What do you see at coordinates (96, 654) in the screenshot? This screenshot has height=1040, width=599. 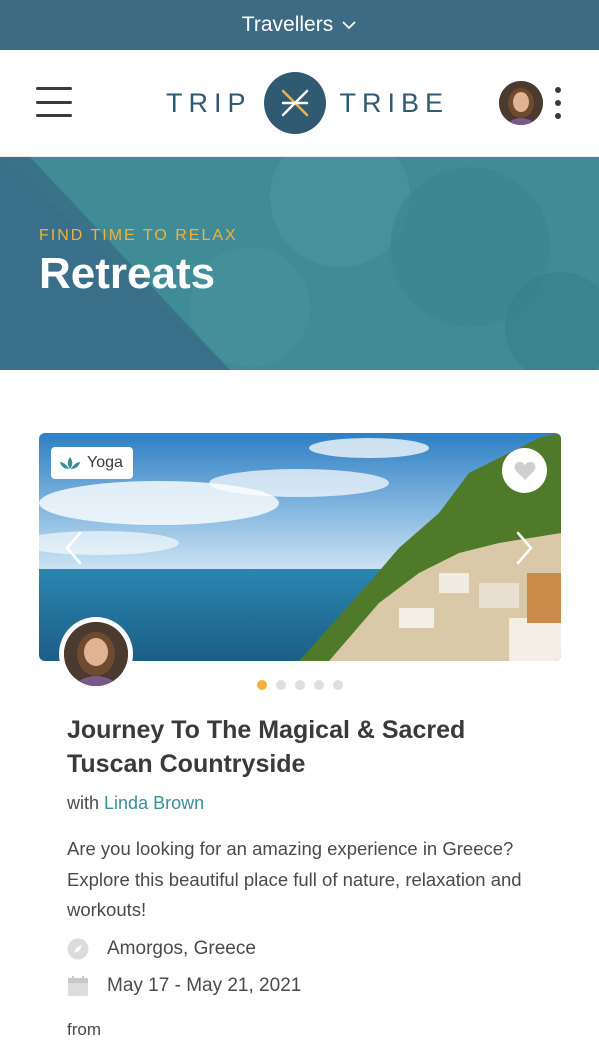 I see `host-avatar` at bounding box center [96, 654].